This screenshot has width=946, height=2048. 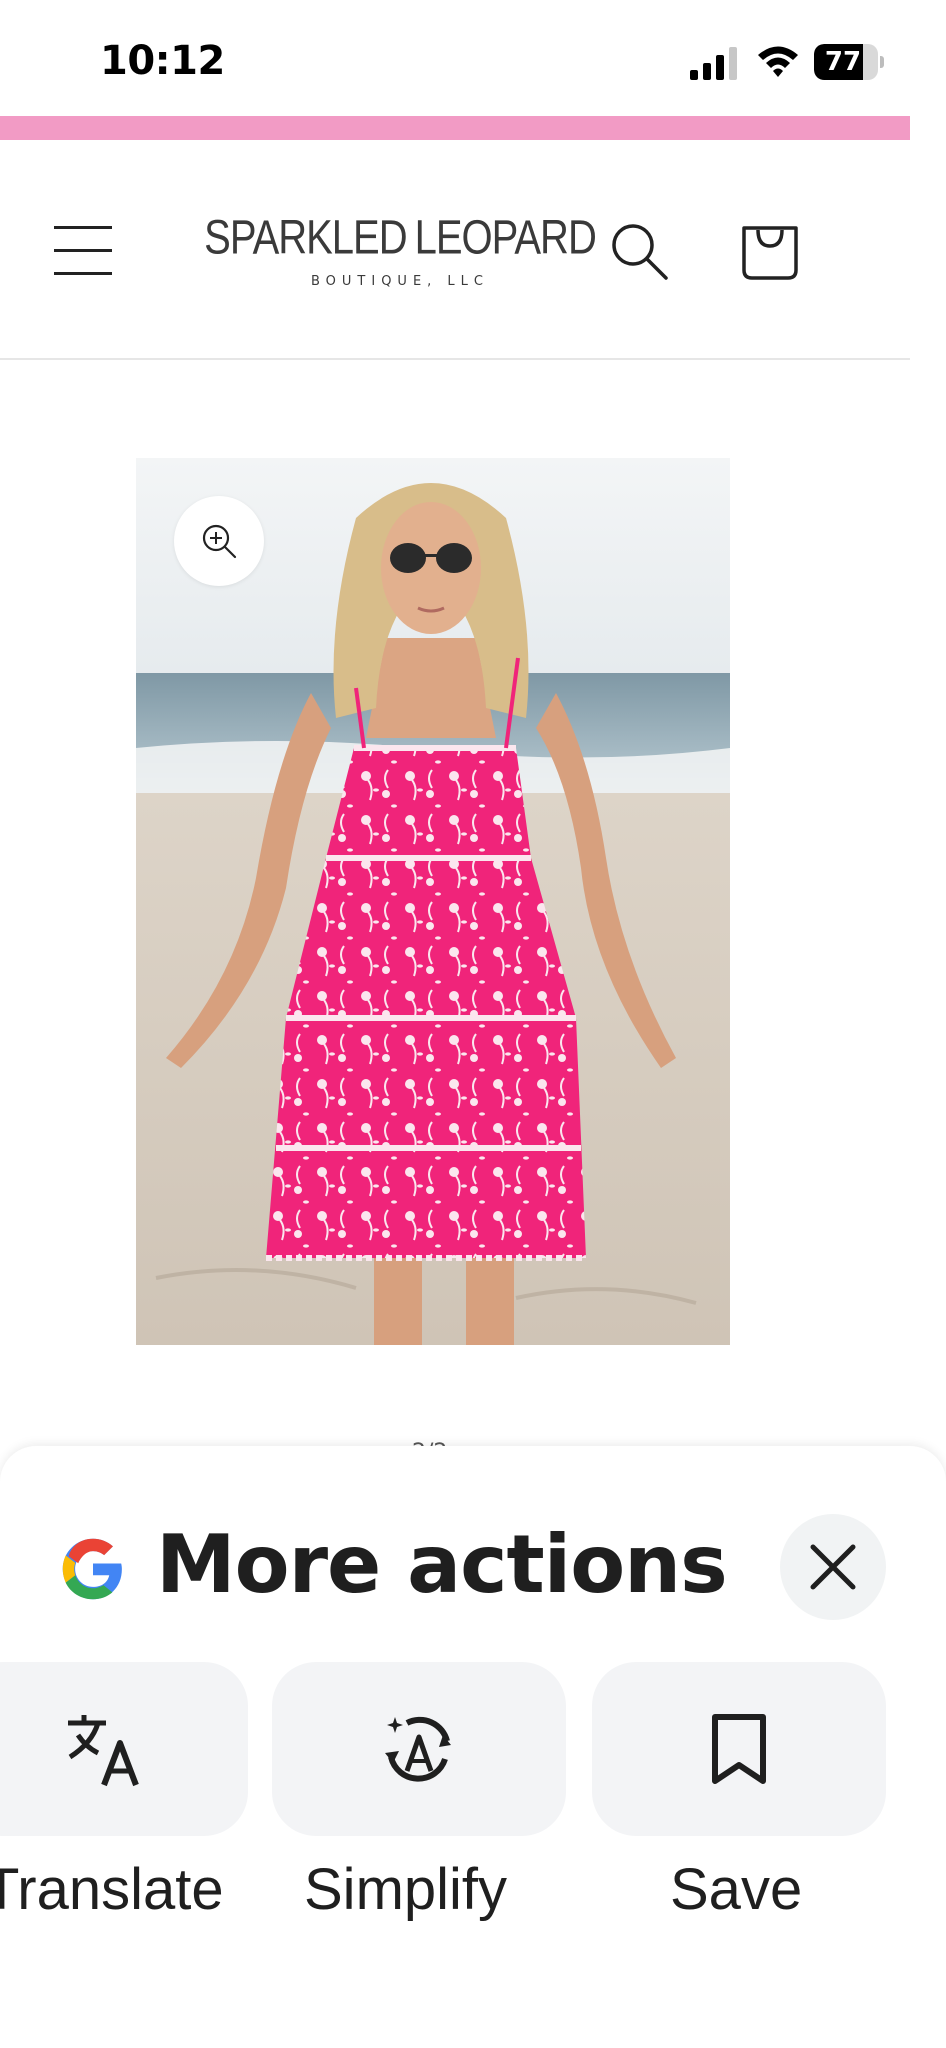 I want to click on close-icon, so click(x=833, y=1567).